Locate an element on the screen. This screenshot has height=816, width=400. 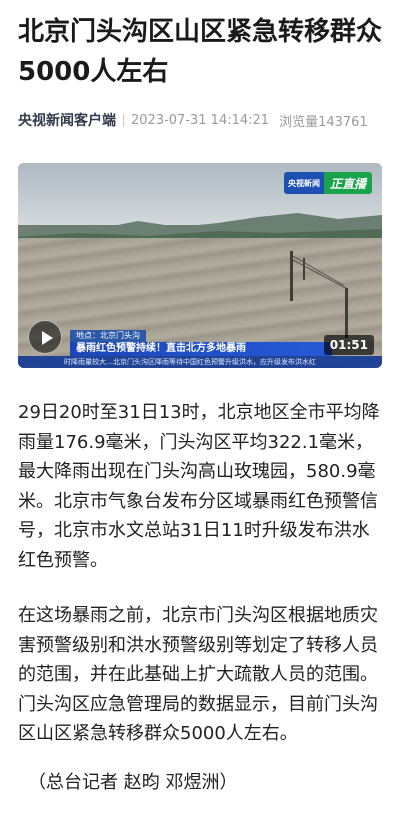
live-badge: 央视新闻 正直播 is located at coordinates (327, 183).